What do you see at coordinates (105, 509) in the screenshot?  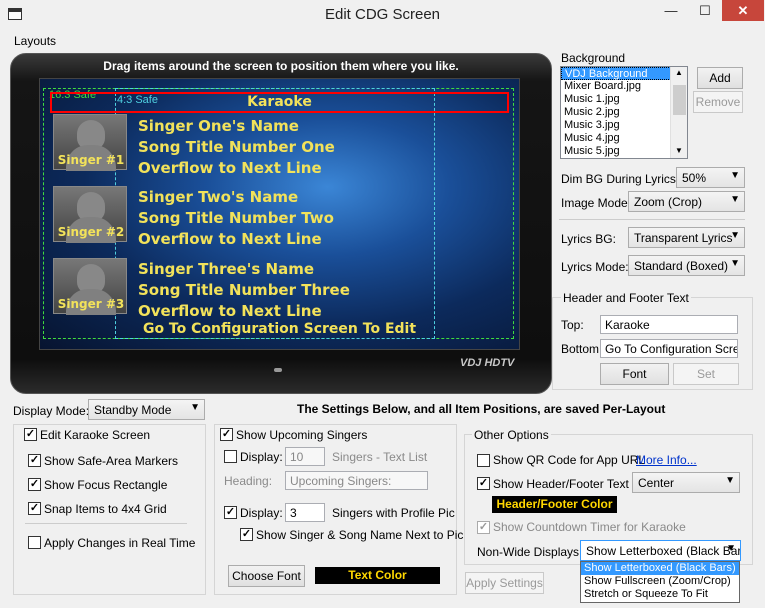 I see `snap-grid-label: Snap Items to 4x4 Grid` at bounding box center [105, 509].